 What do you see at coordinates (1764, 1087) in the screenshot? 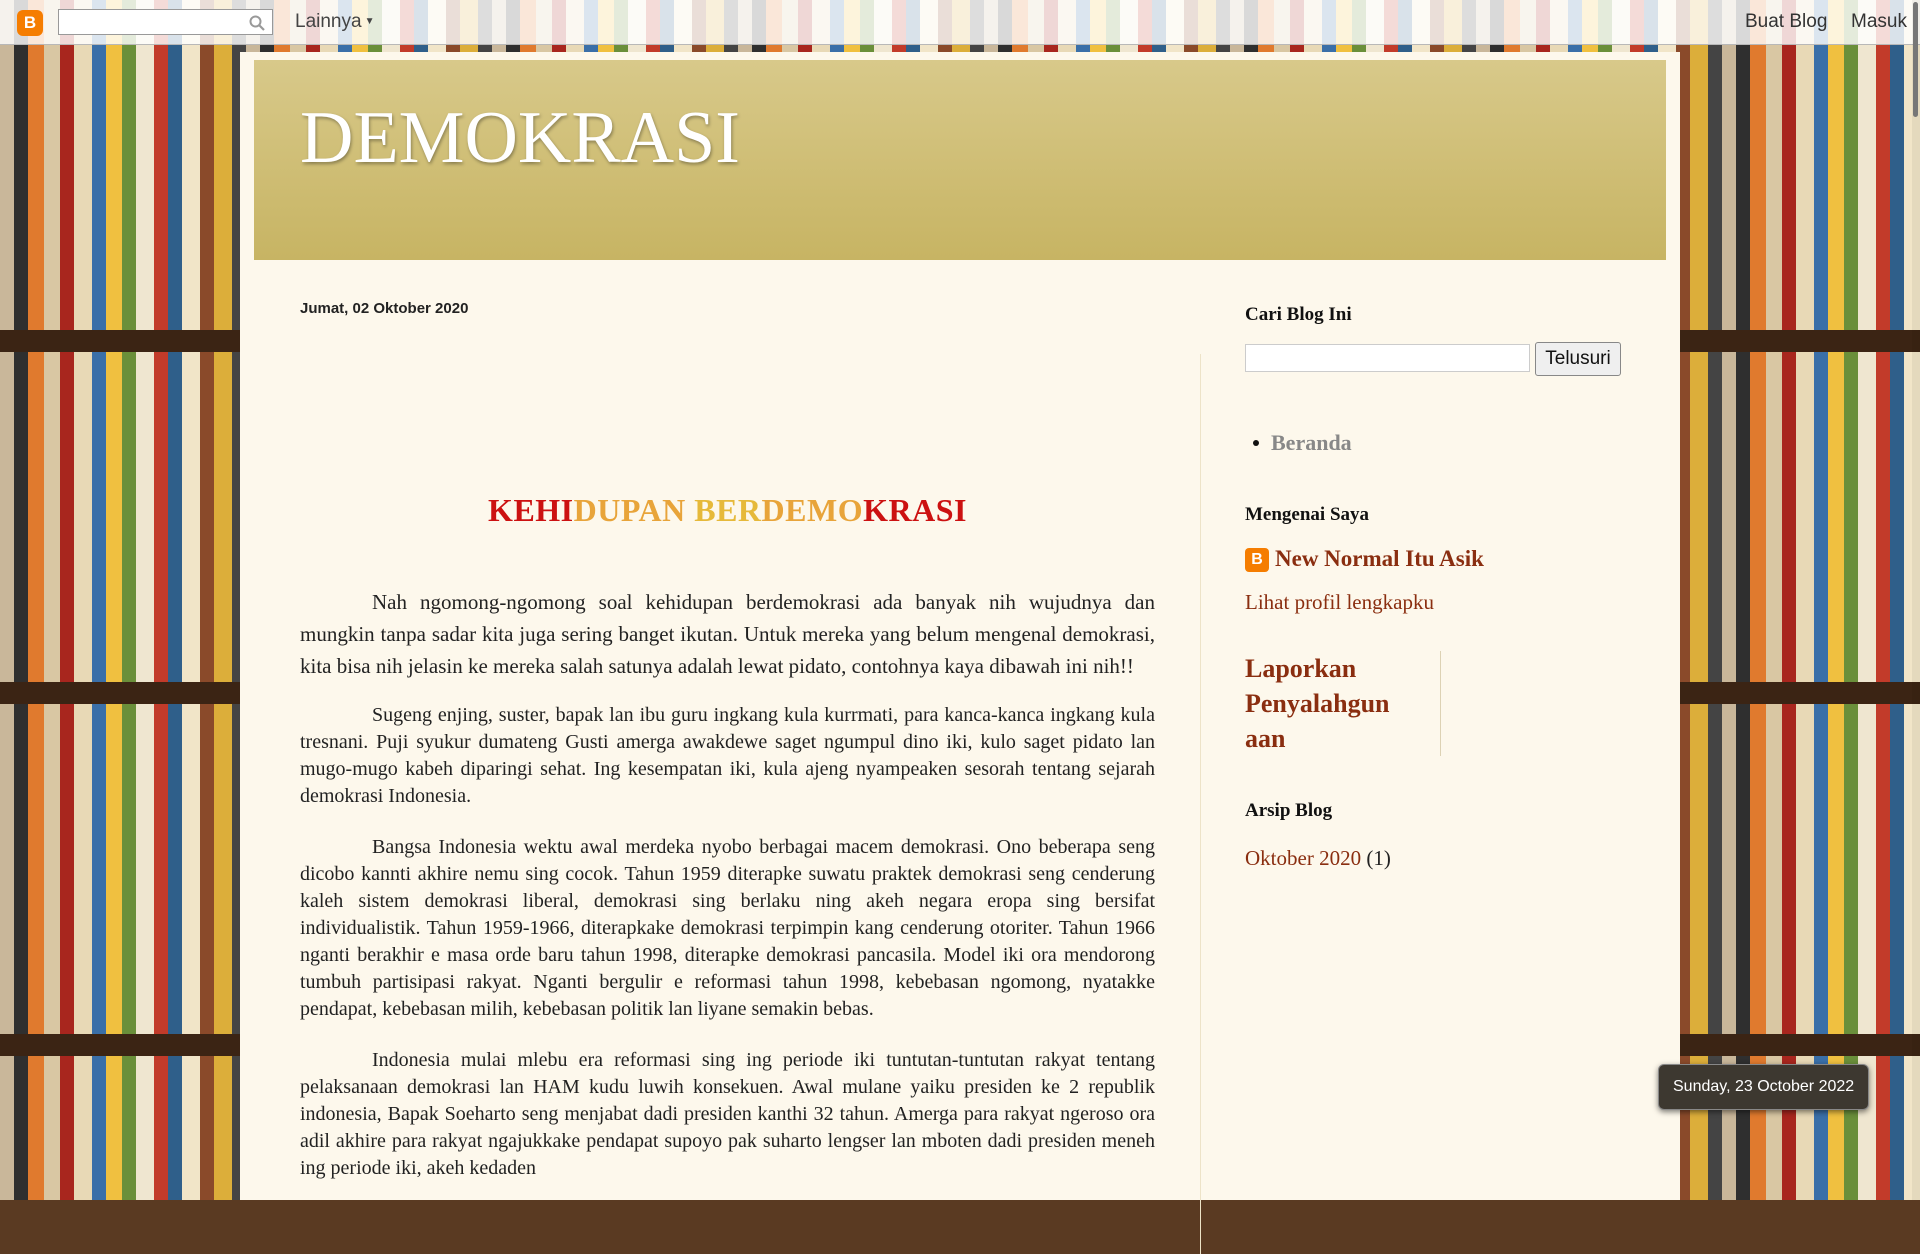
I see `date-tooltip: Sunday, 23 October 2022` at bounding box center [1764, 1087].